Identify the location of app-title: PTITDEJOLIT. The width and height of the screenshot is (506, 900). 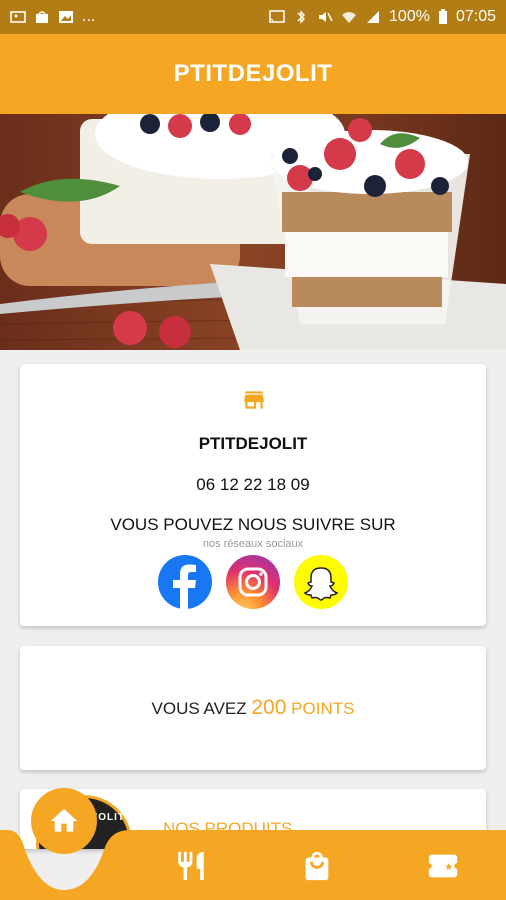
(253, 73).